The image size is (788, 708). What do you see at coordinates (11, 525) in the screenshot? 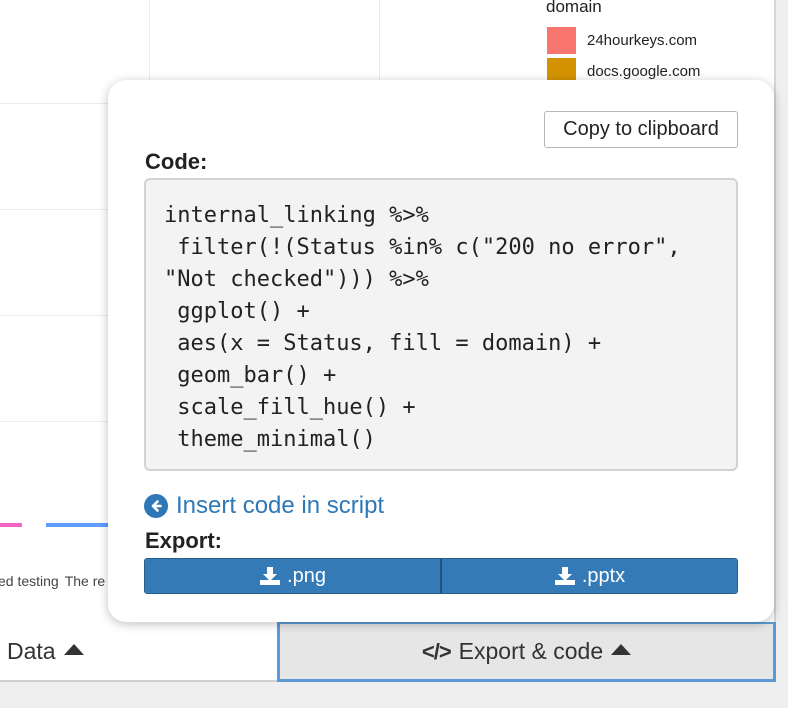
I see `bar-segment-pink` at bounding box center [11, 525].